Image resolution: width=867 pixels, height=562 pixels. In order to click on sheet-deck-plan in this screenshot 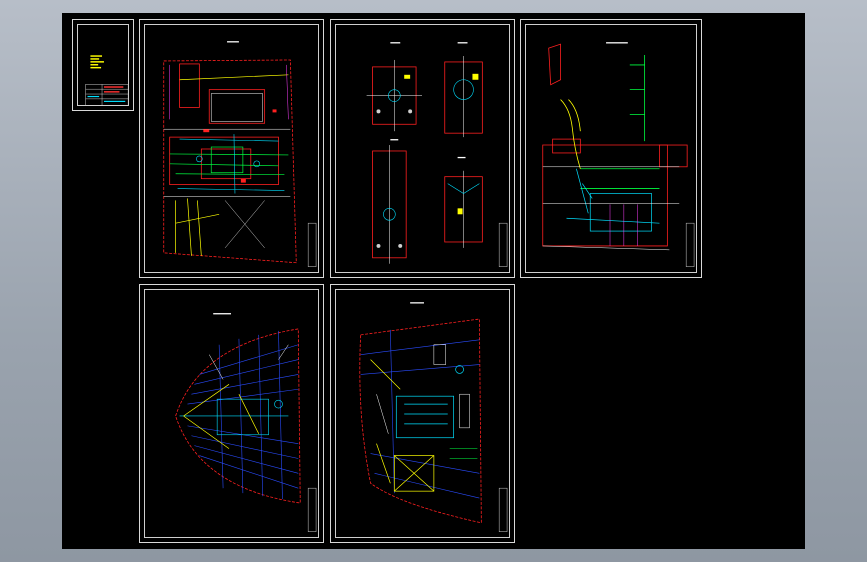, I will do `click(422, 413)`.